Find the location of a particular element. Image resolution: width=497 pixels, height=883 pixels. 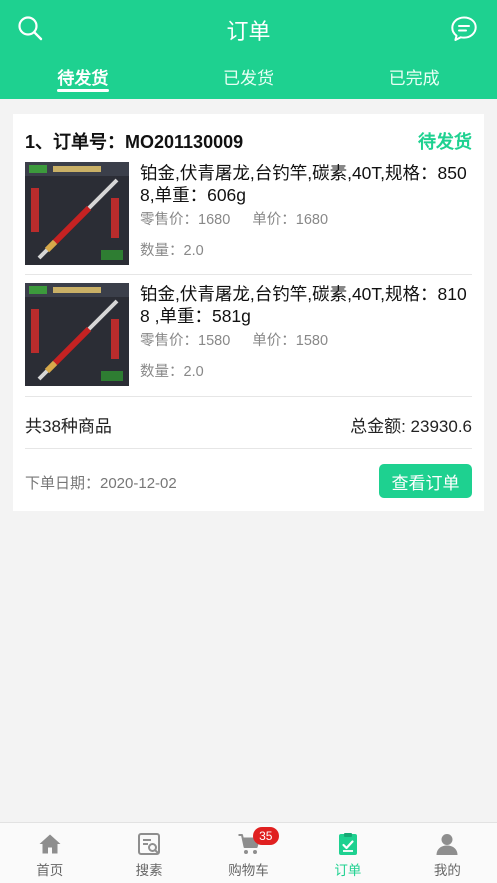

nav-label: 购物车 is located at coordinates (248, 870).